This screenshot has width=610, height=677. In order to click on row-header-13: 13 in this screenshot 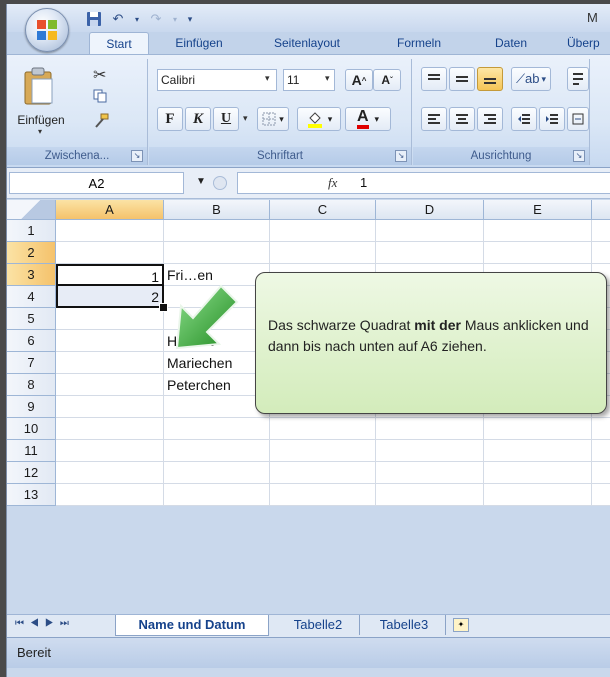, I will do `click(31, 495)`.